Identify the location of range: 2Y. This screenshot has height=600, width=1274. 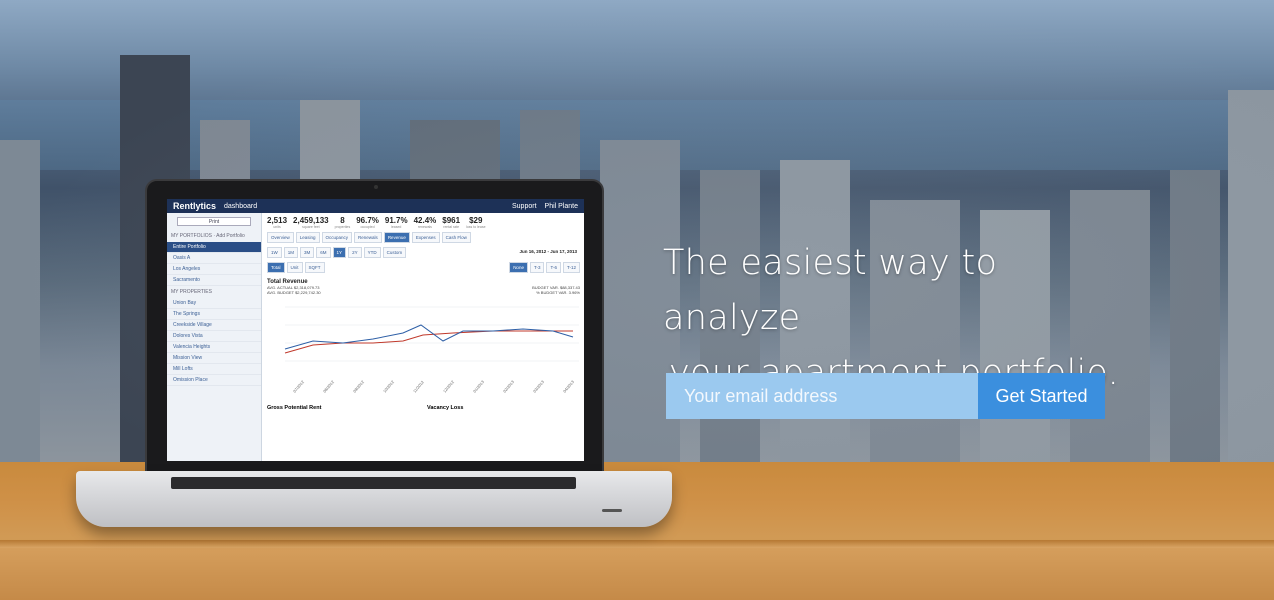
(355, 252).